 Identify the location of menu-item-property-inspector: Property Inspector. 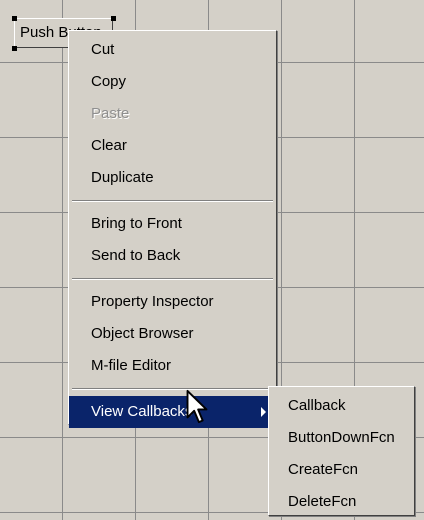
(172, 302).